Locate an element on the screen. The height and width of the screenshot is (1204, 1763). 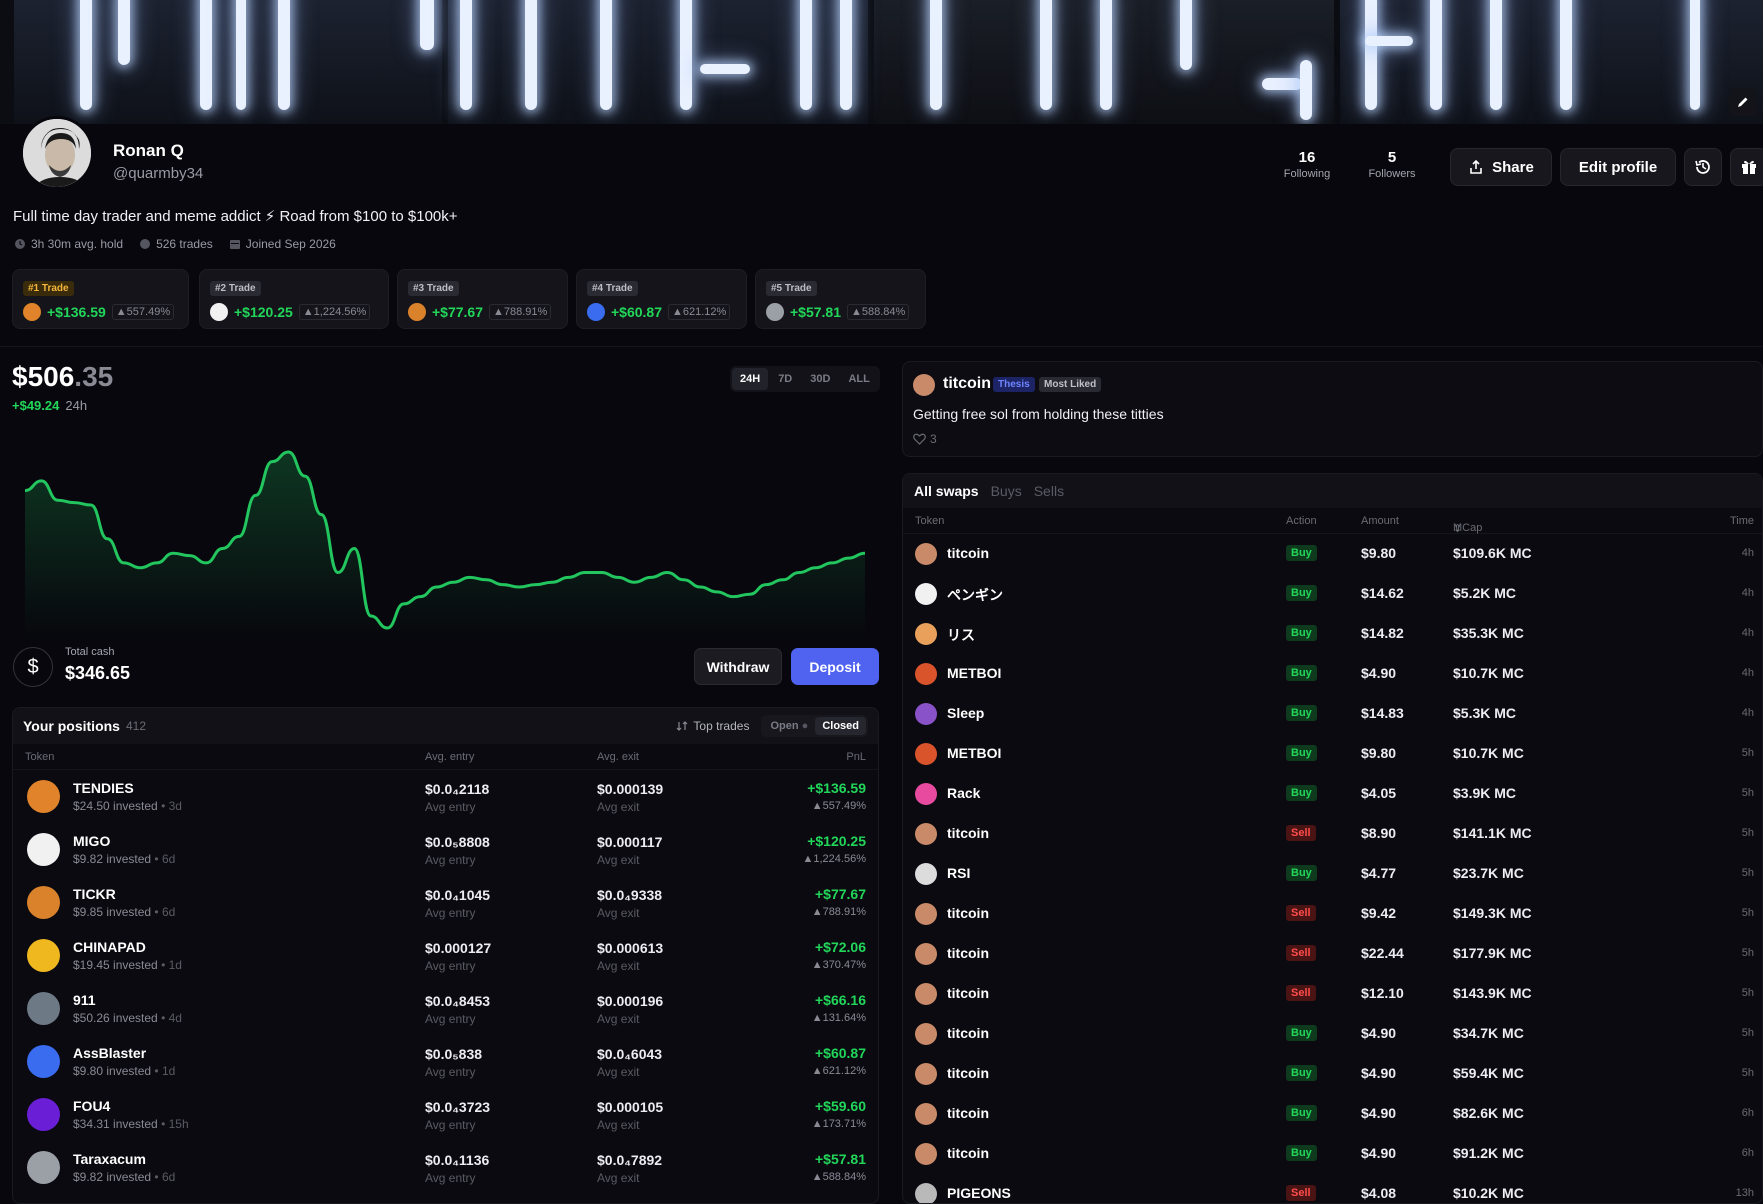
swap-row: titcoin Buy $4.90 $82.6K MC 6h is located at coordinates (1332, 1114).